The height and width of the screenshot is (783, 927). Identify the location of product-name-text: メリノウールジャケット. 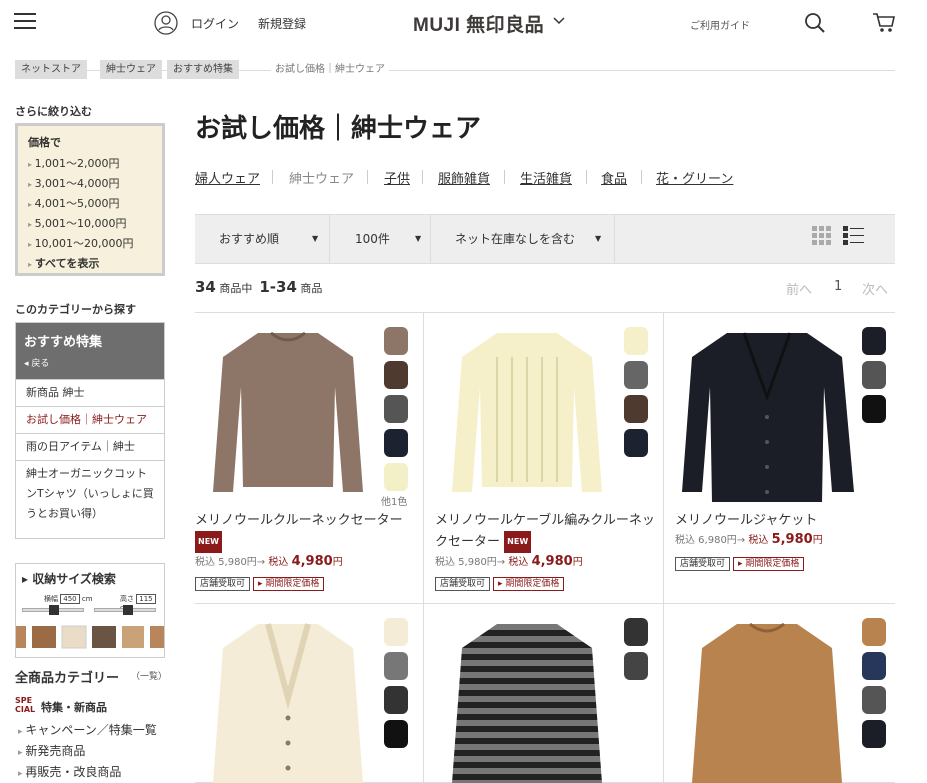
(746, 520).